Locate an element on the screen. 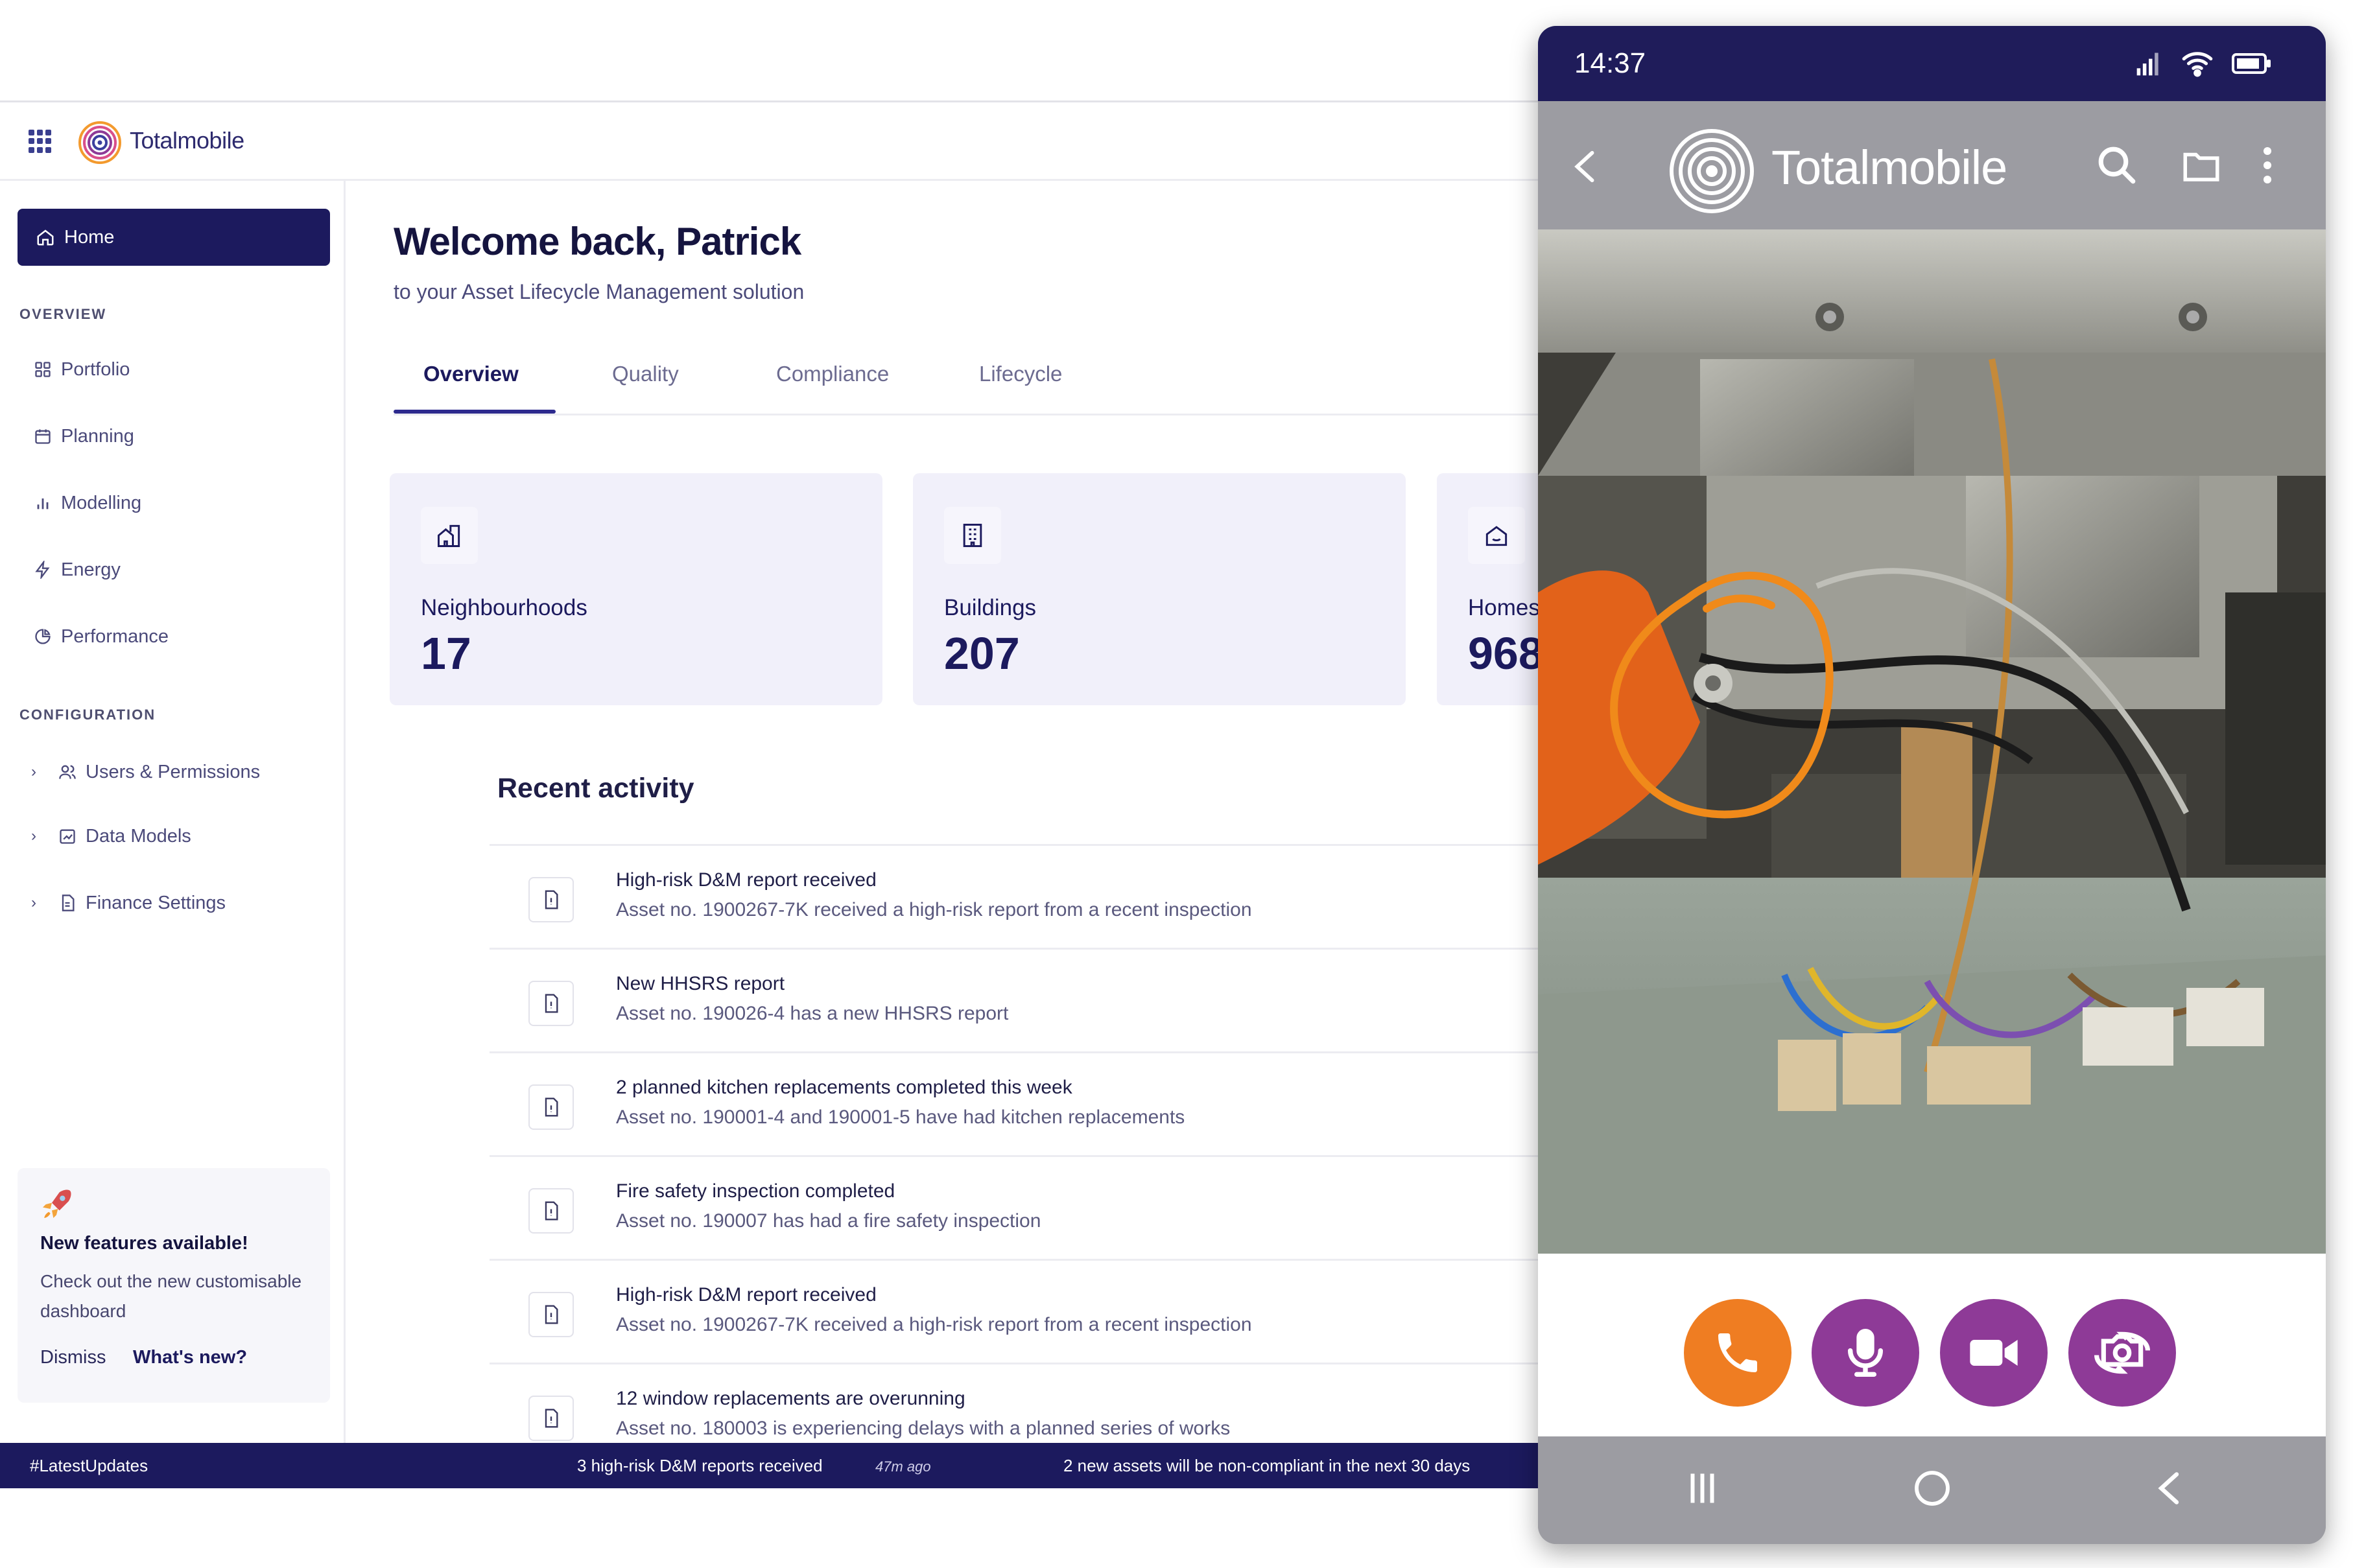  phone-icon is located at coordinates (1738, 1352).